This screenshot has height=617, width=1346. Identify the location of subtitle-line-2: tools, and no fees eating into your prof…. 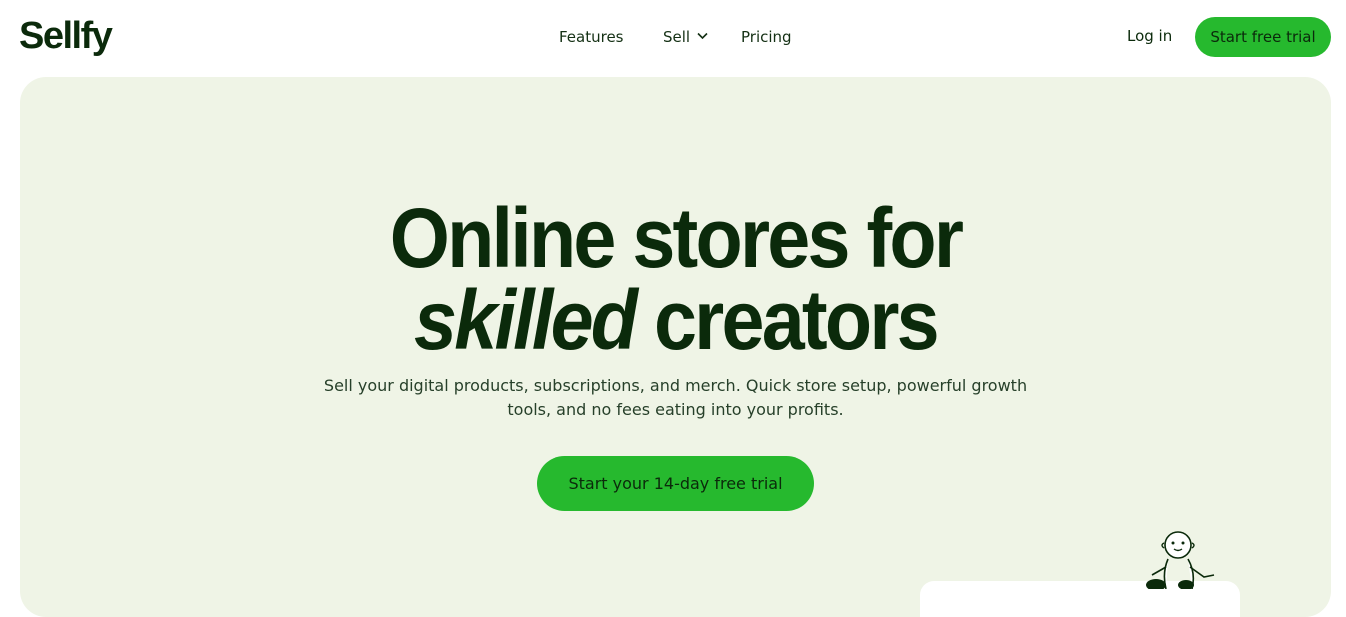
(675, 409).